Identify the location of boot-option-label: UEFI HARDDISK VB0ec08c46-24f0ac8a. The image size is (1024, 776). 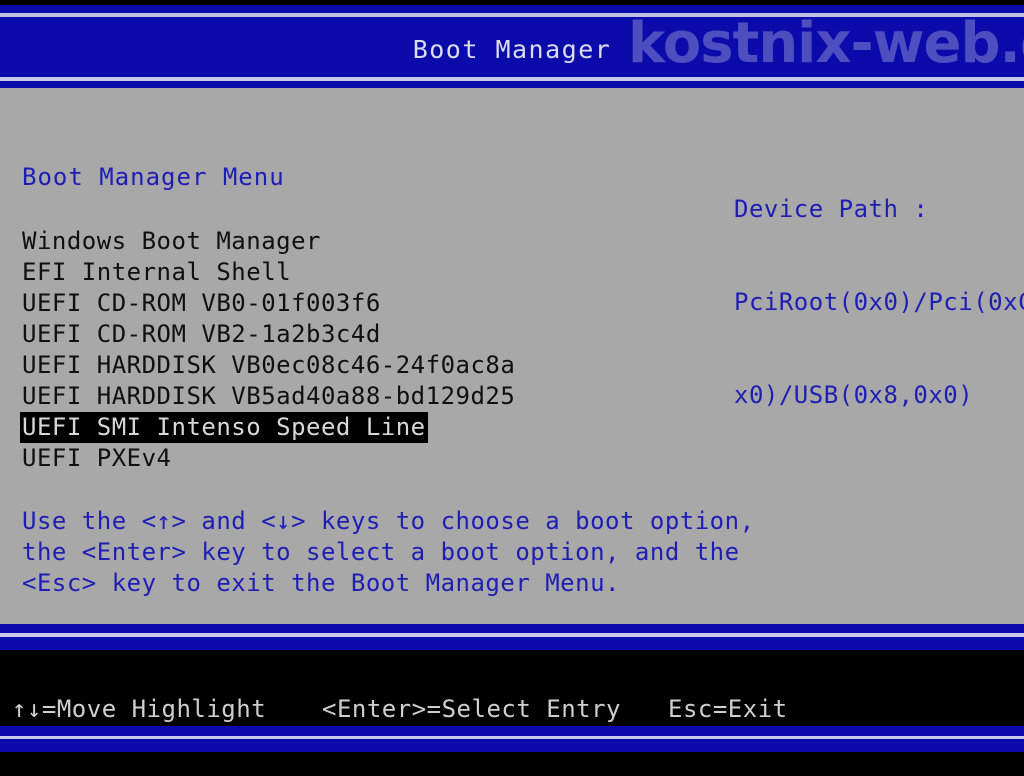
(269, 365).